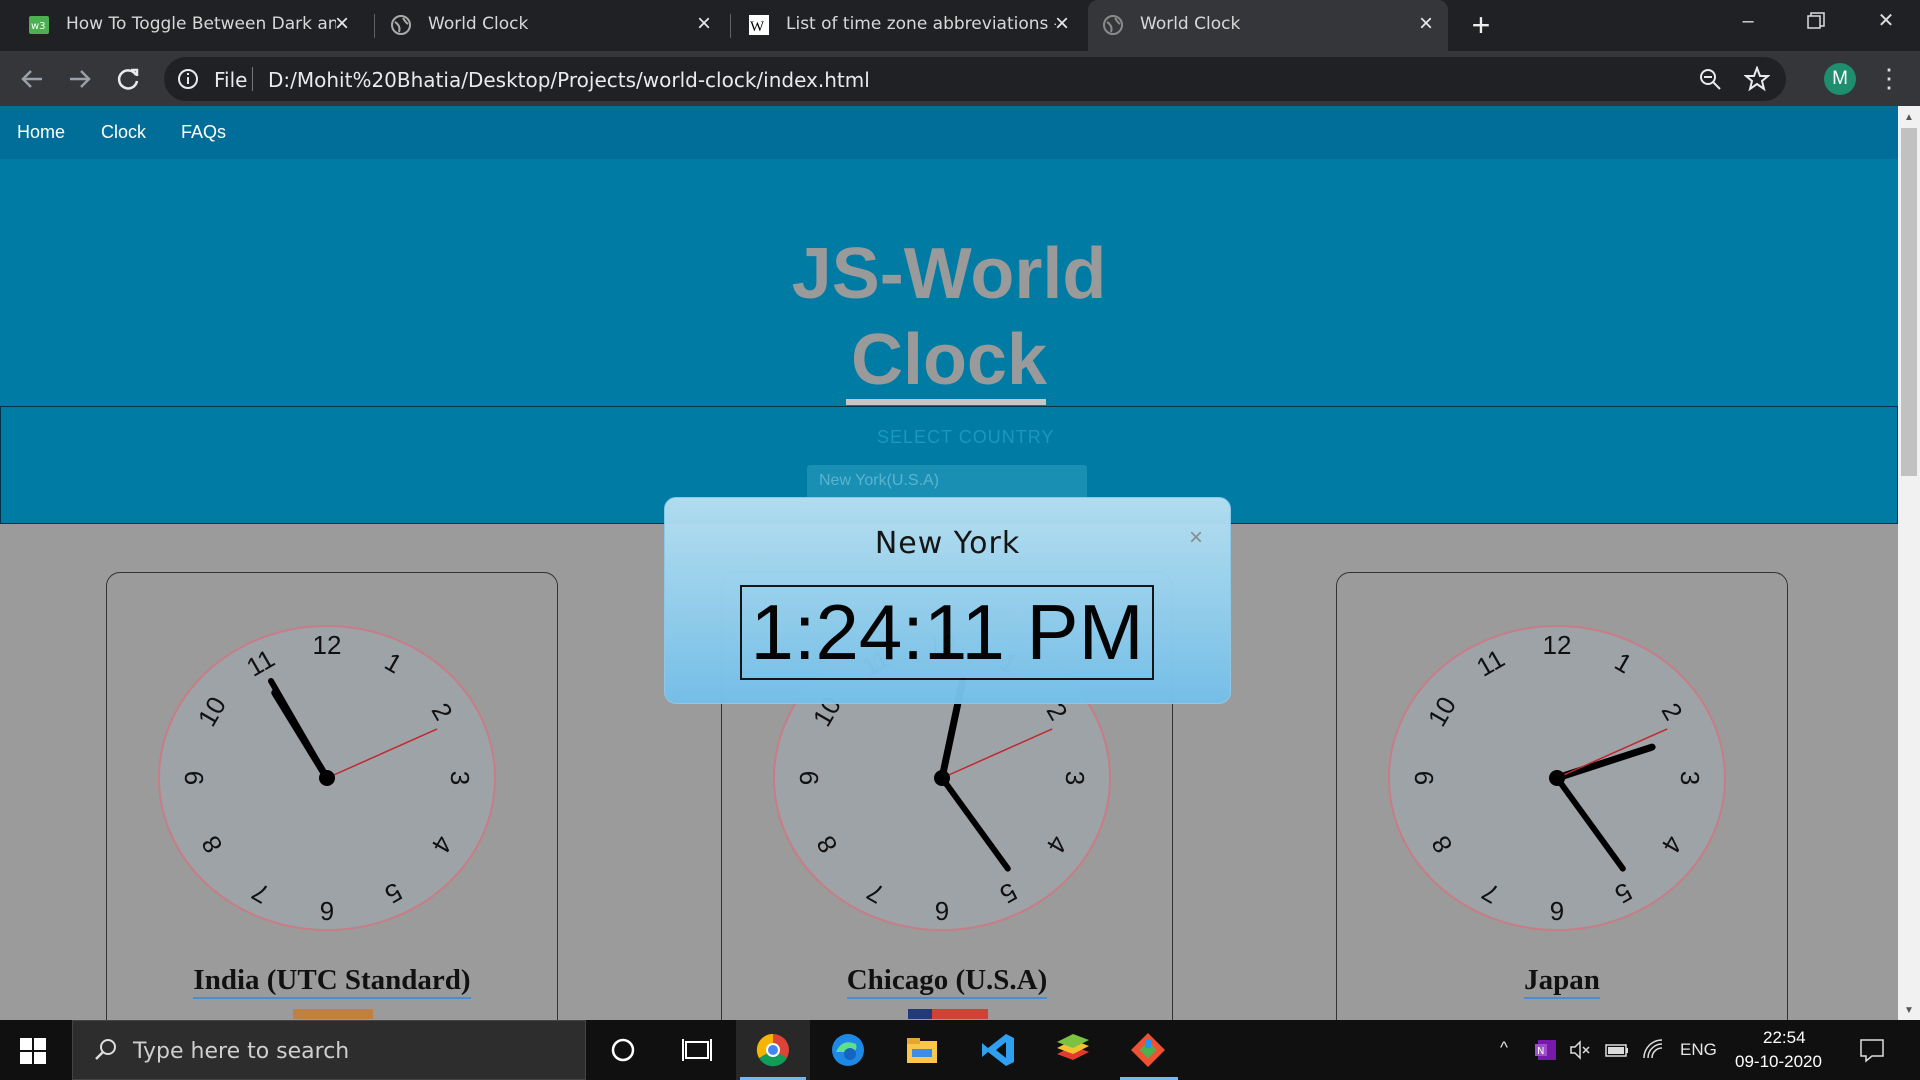 This screenshot has height=1080, width=1920. What do you see at coordinates (1909, 302) in the screenshot?
I see `scroll-thumb` at bounding box center [1909, 302].